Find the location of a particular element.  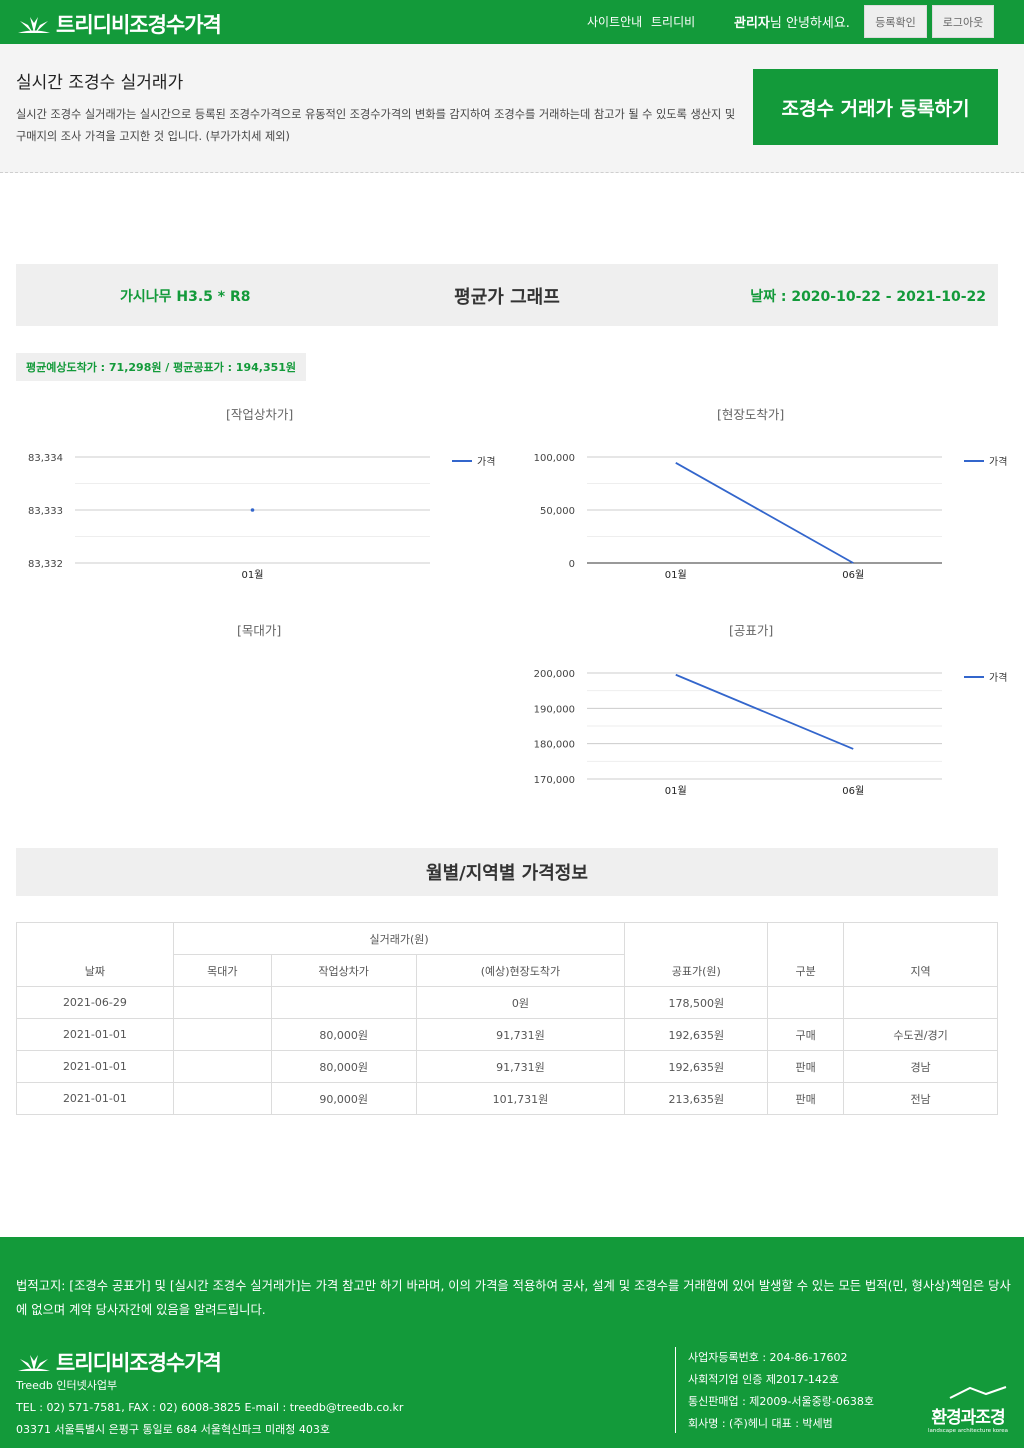

data-point is located at coordinates (252, 510).